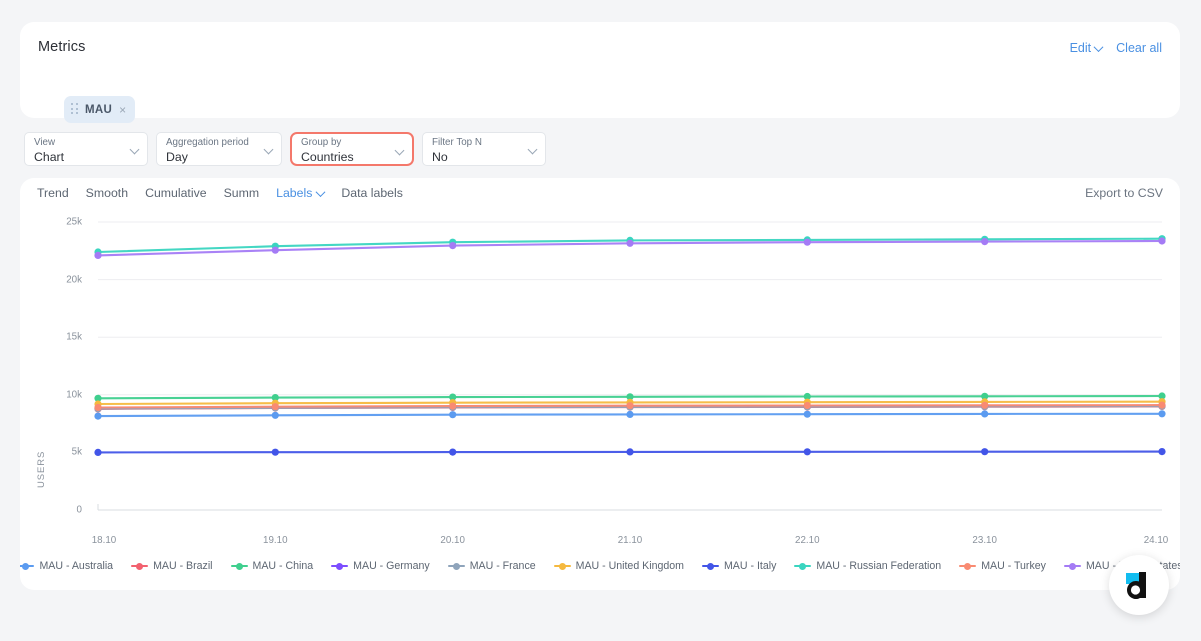 This screenshot has height=641, width=1201. I want to click on x-axis-tick-label: 22.10, so click(807, 540).